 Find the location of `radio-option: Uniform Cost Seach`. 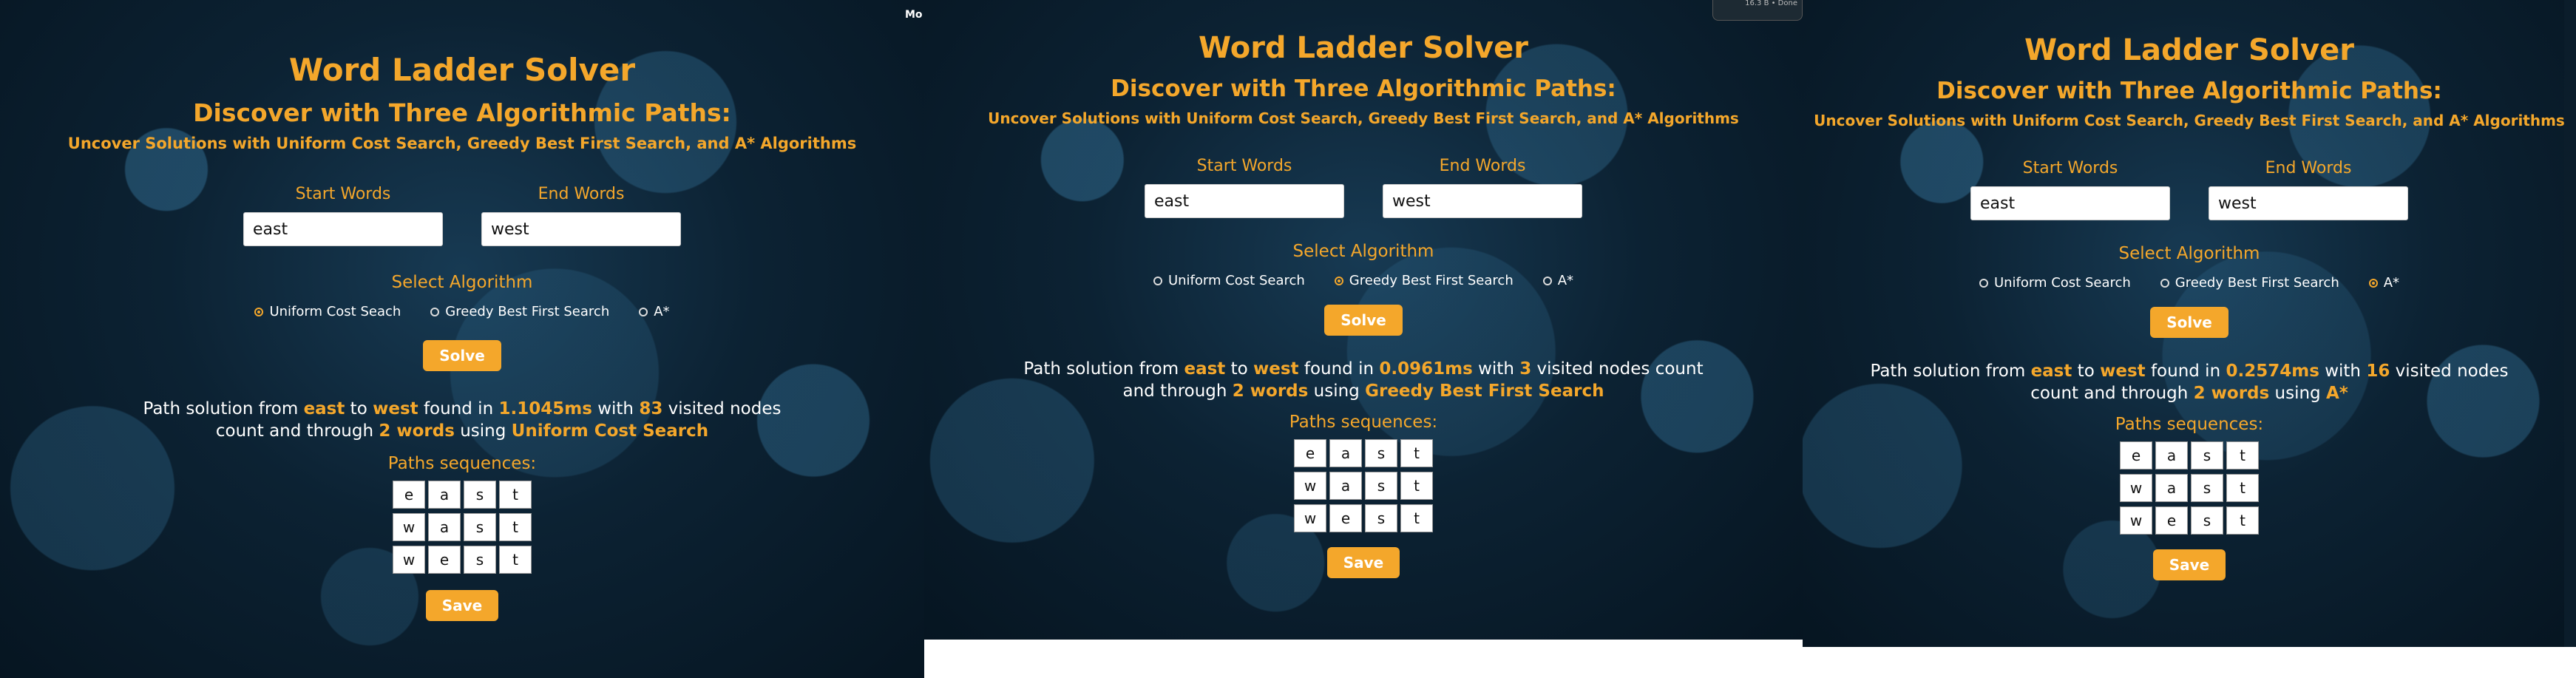

radio-option: Uniform Cost Seach is located at coordinates (327, 311).